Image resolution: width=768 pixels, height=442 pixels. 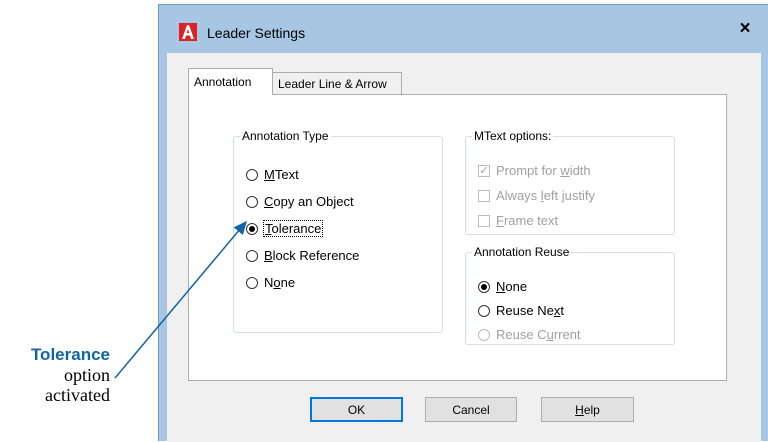 I want to click on option-mtext: MText, so click(x=272, y=174).